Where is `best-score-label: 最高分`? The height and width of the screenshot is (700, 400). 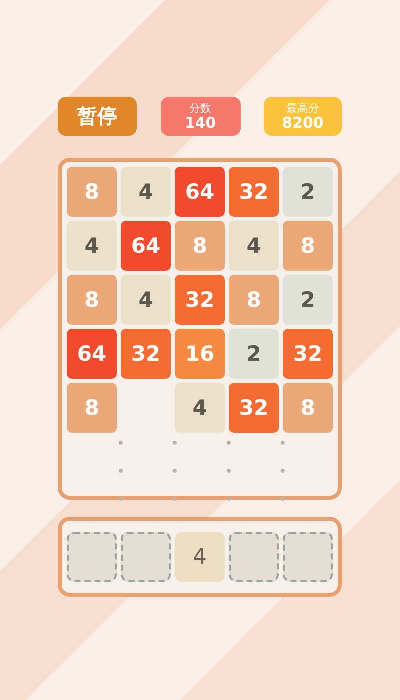 best-score-label: 最高分 is located at coordinates (303, 108).